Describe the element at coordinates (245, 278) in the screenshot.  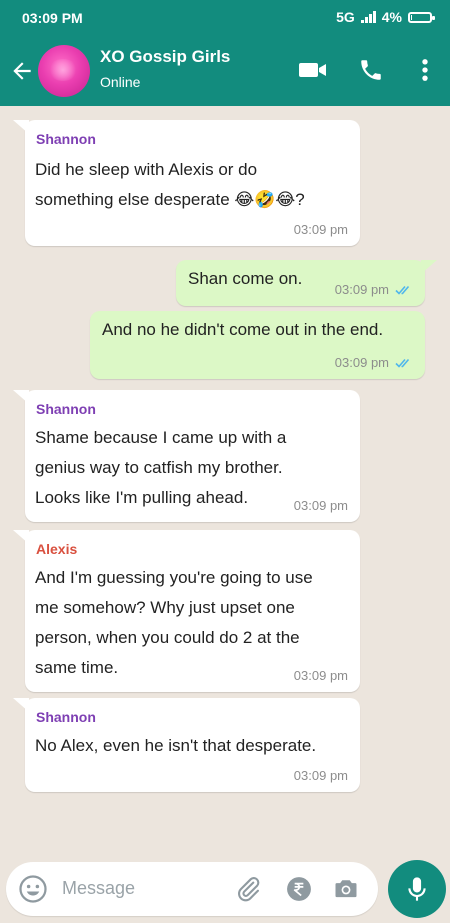
I see `message-text: Shan come on.` at that location.